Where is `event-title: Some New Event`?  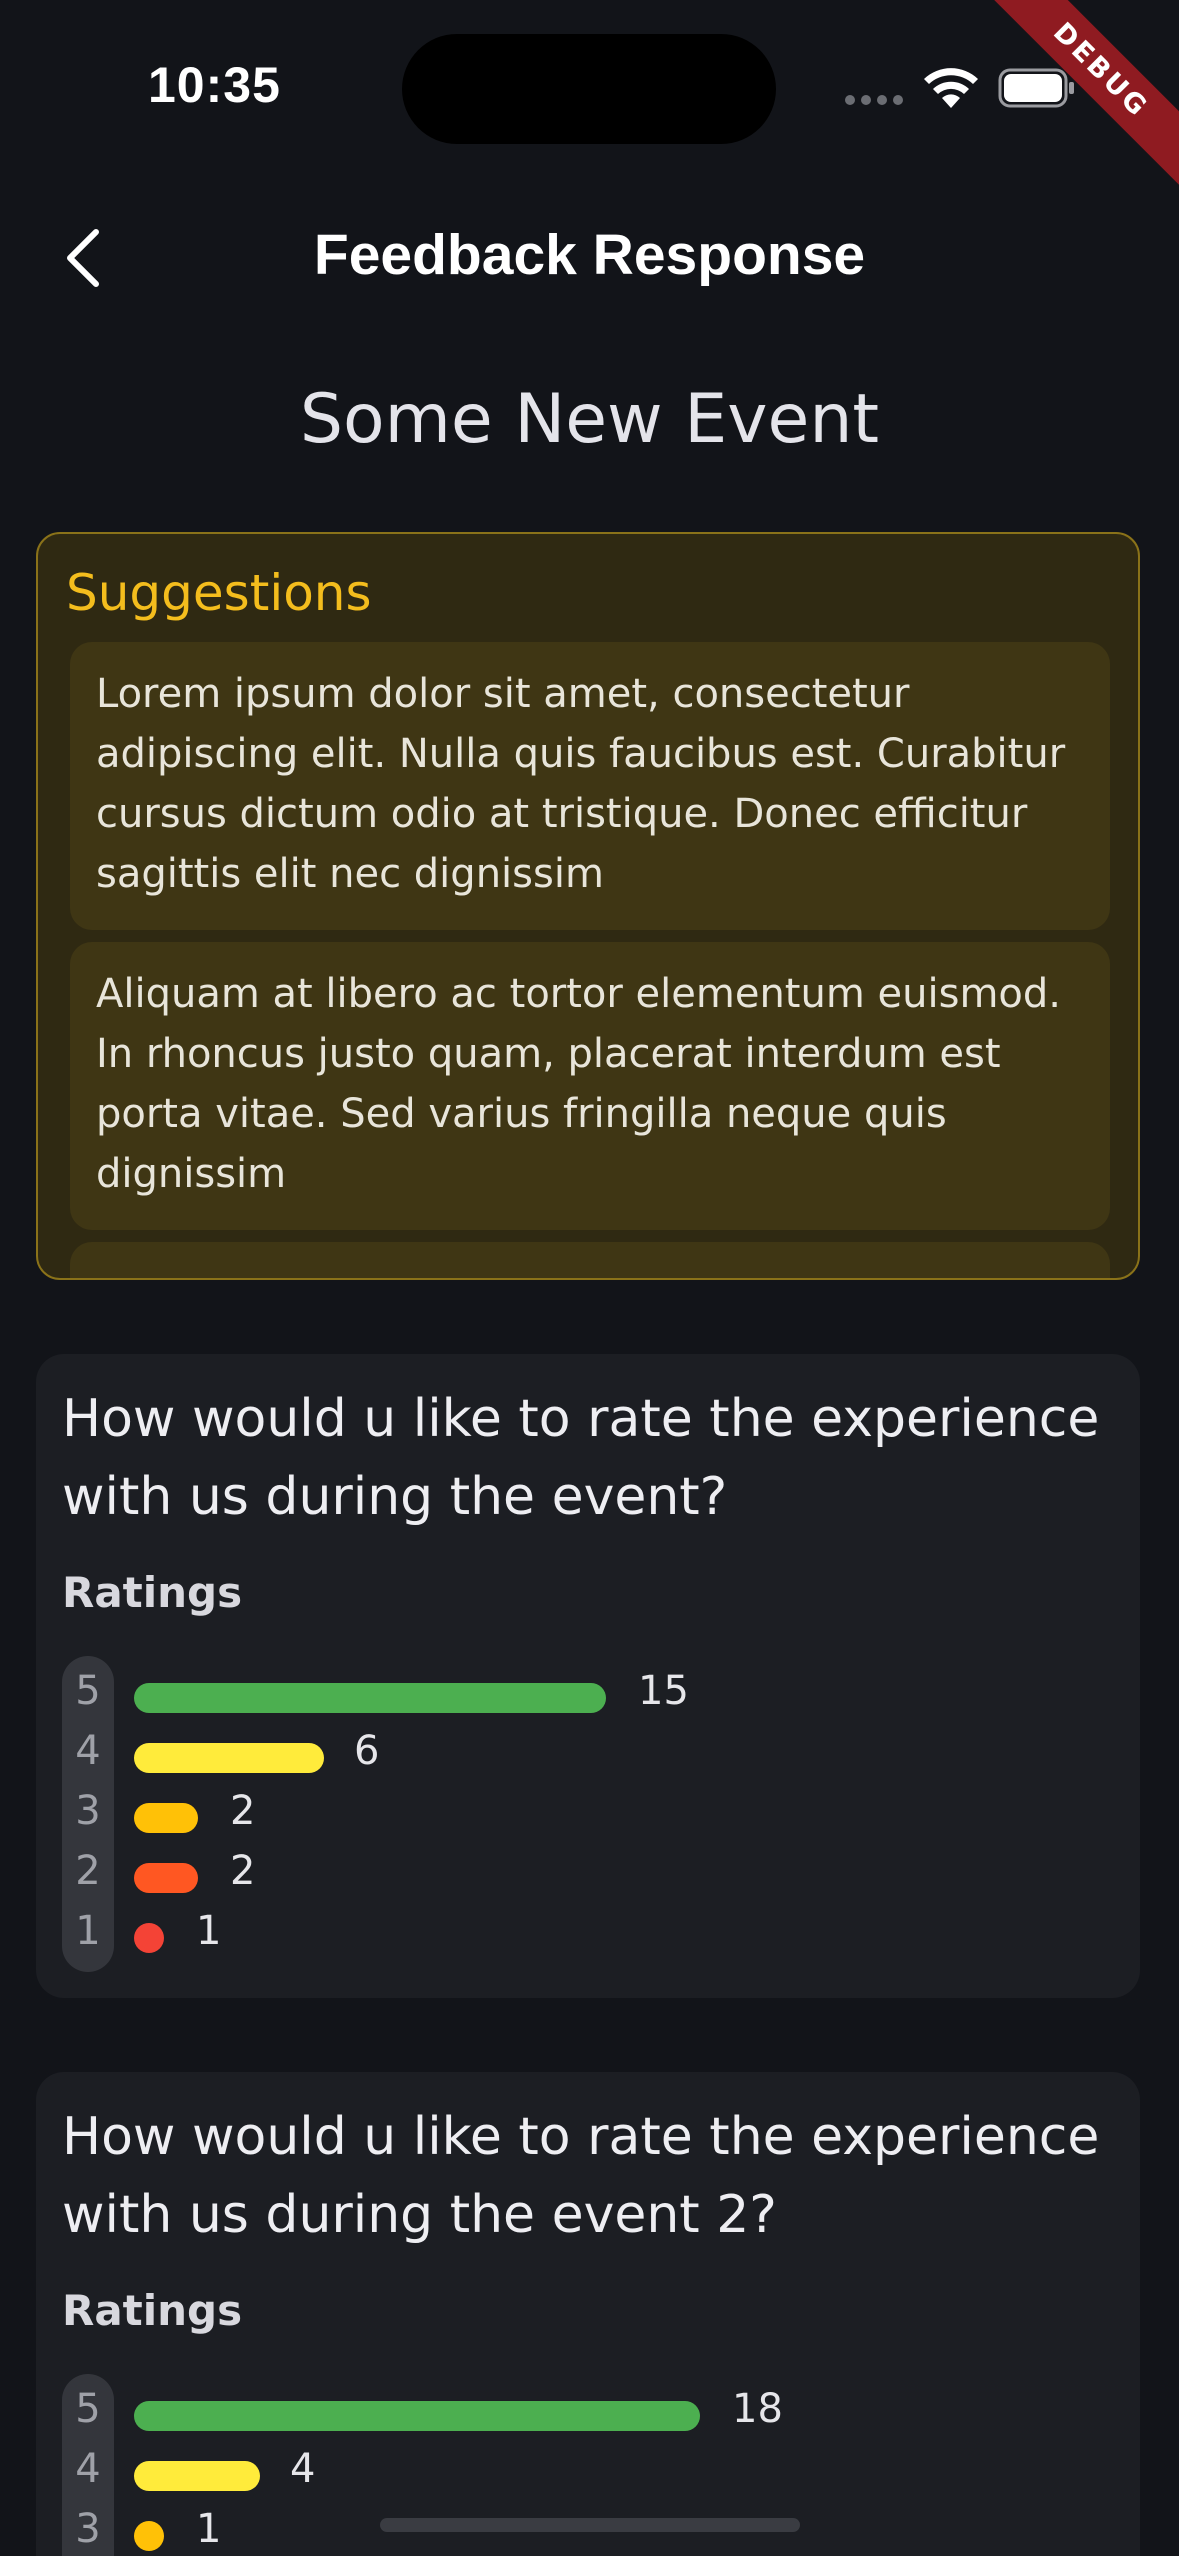
event-title: Some New Event is located at coordinates (589, 419).